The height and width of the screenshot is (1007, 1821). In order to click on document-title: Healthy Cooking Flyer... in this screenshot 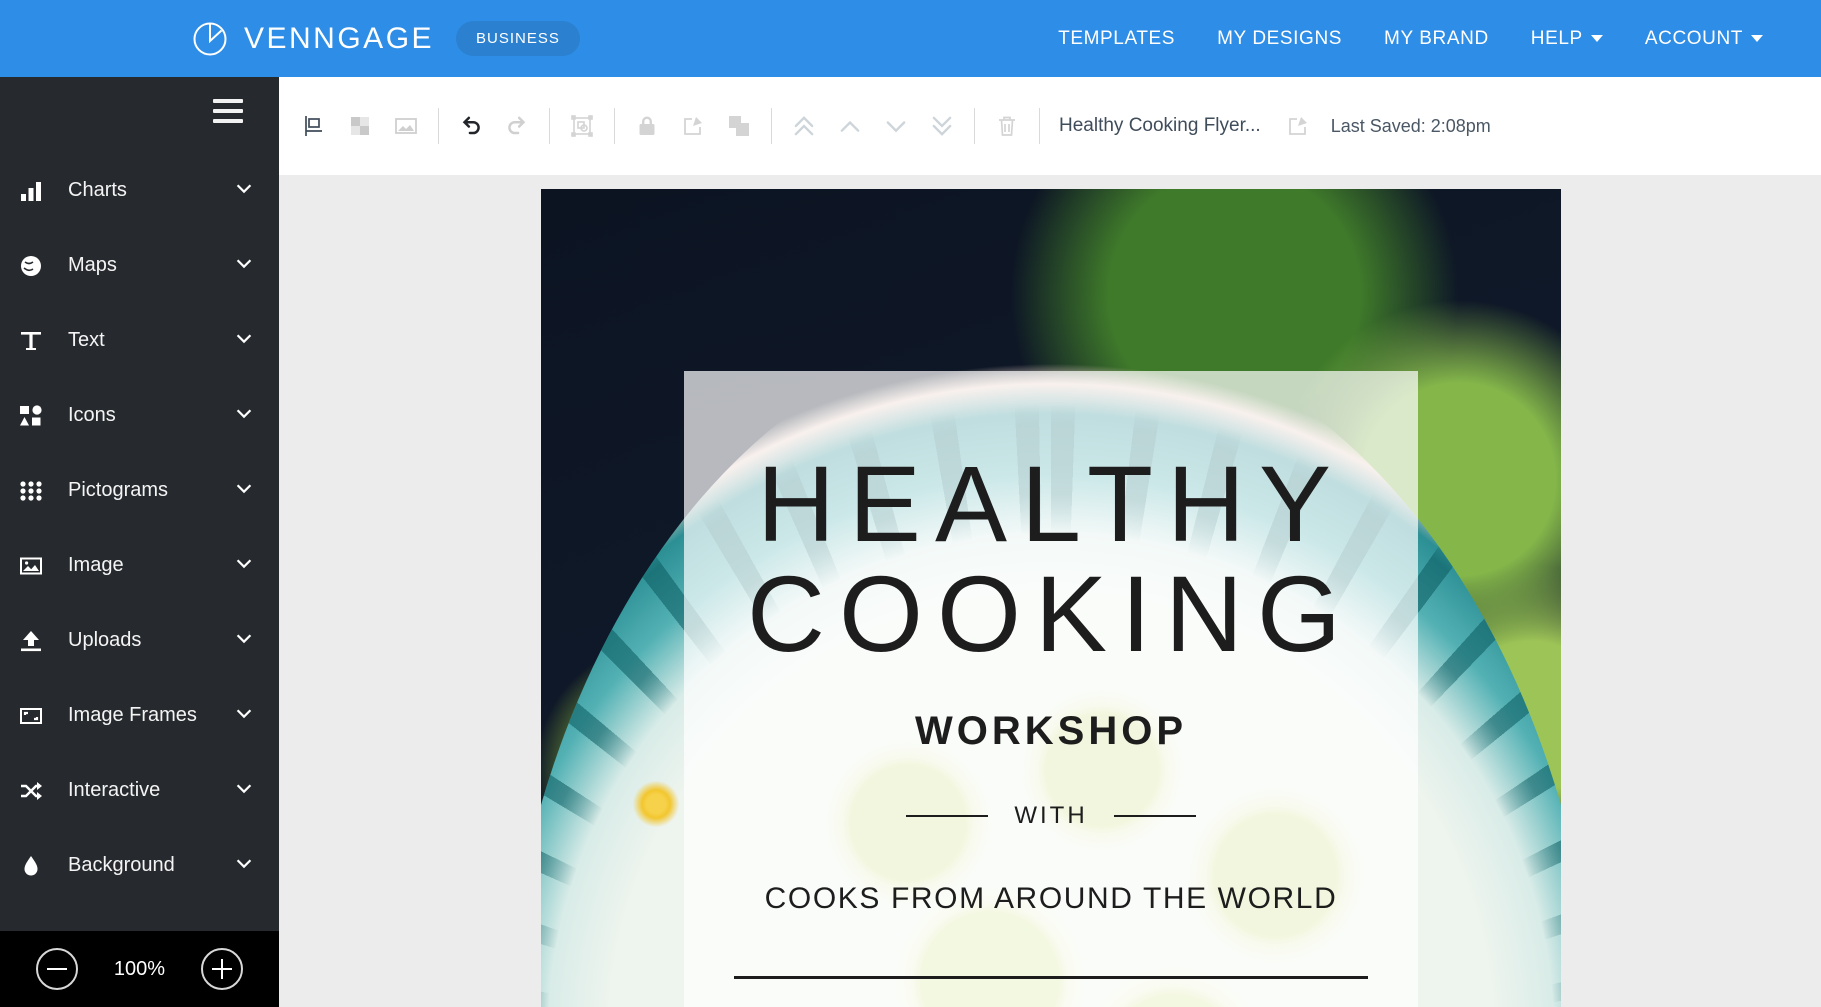, I will do `click(1160, 126)`.